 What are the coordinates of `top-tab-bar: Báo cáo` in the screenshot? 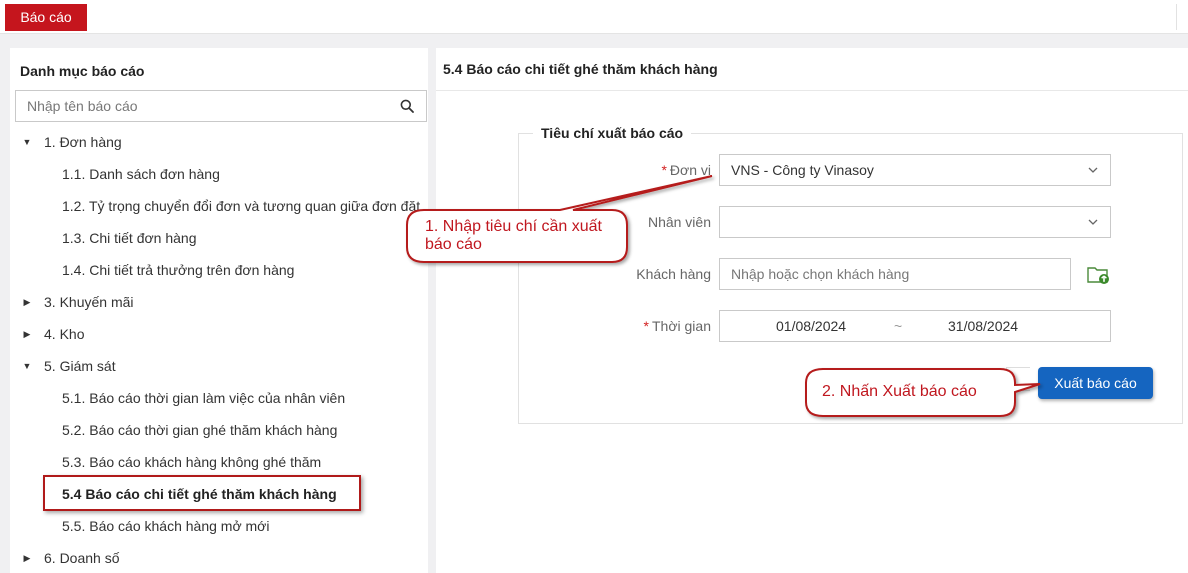 It's located at (594, 17).